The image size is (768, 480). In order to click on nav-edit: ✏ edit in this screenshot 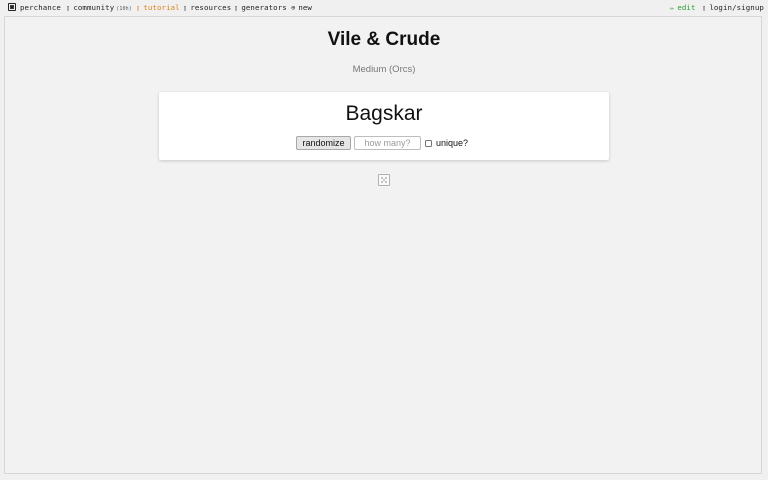, I will do `click(683, 8)`.